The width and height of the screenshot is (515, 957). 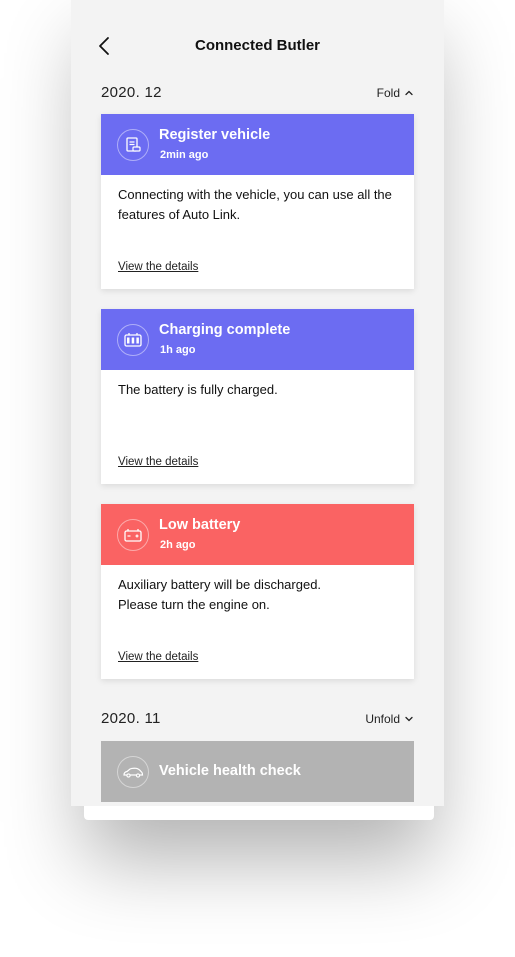 I want to click on notification-card-vehicle-health-check: Vehicle health check, so click(x=257, y=771).